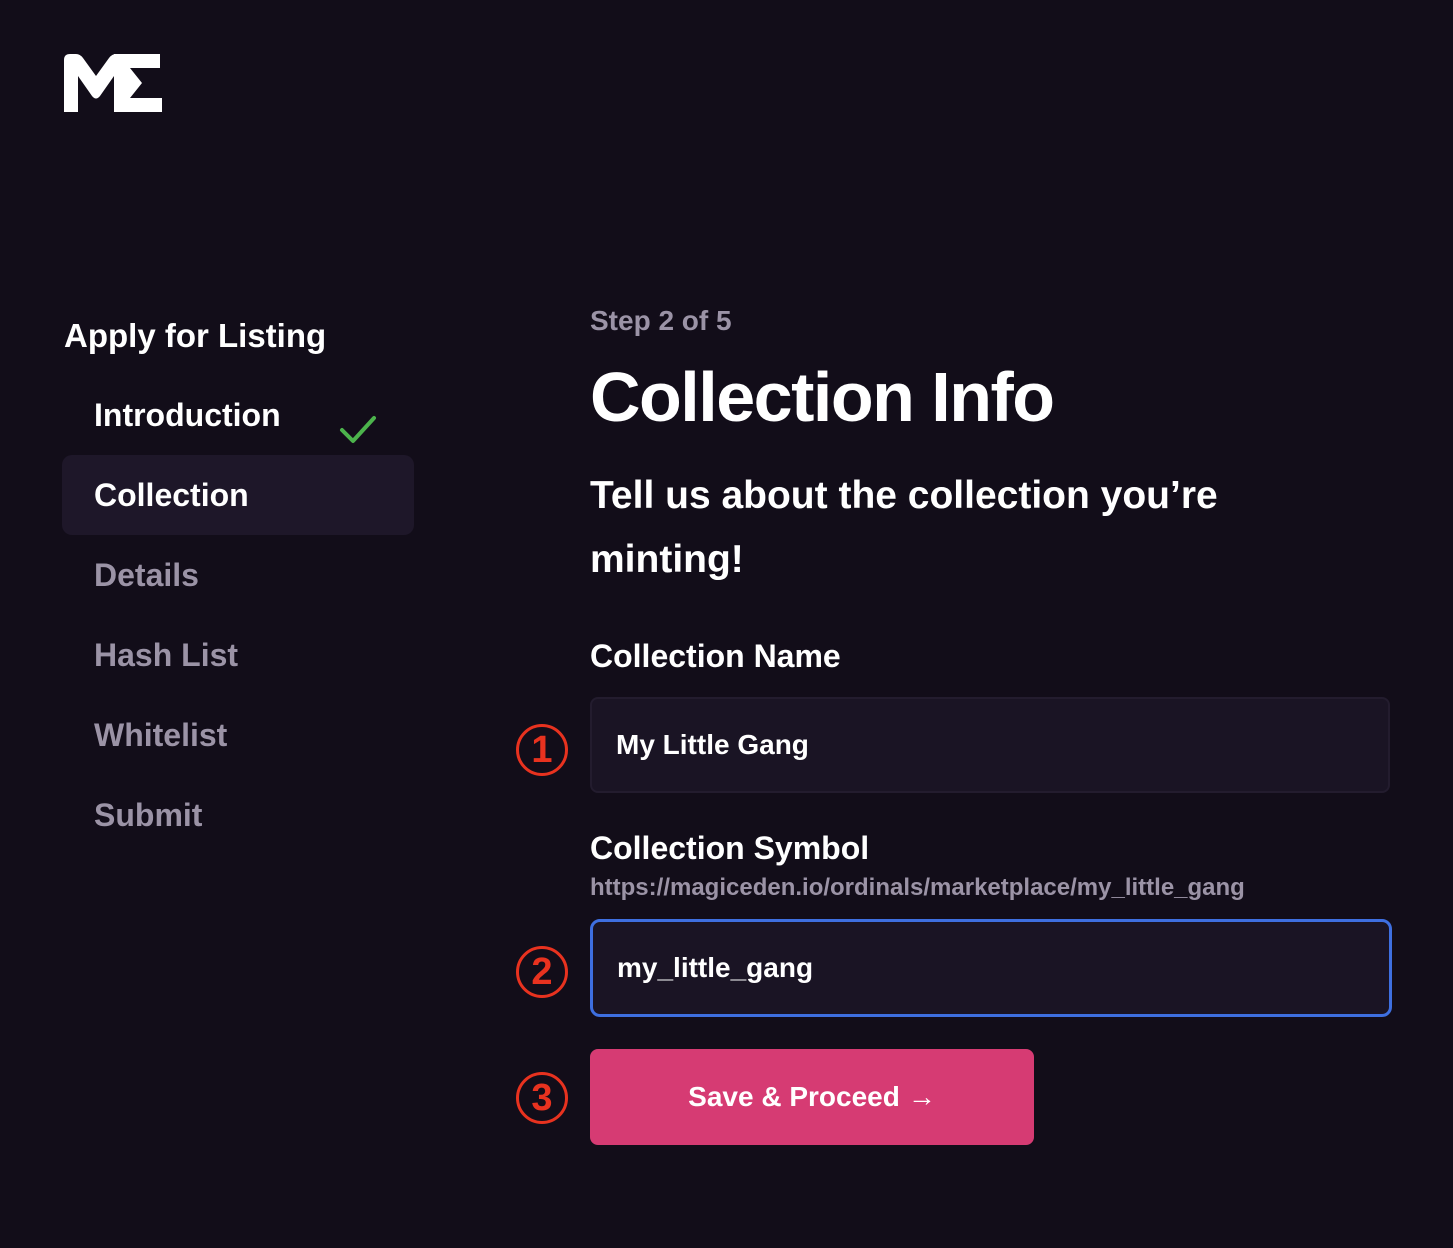 The height and width of the screenshot is (1248, 1453). What do you see at coordinates (991, 968) in the screenshot?
I see `collection-symbol-input` at bounding box center [991, 968].